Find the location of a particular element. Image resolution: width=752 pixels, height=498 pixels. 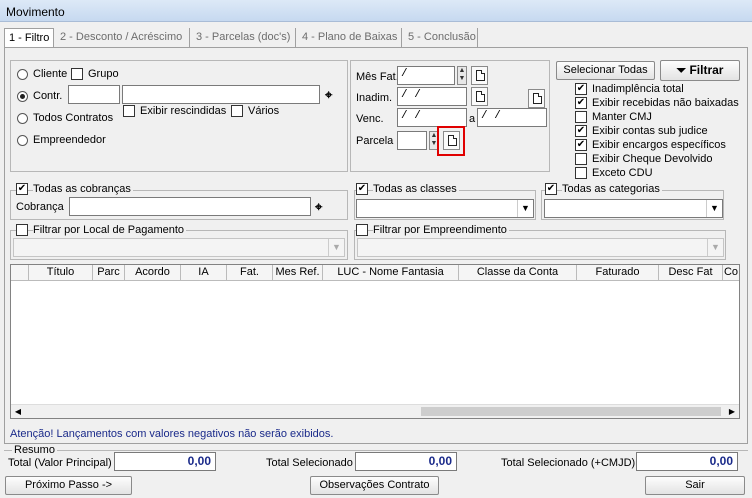

option-label: Exibir encargos específicos is located at coordinates (659, 145).